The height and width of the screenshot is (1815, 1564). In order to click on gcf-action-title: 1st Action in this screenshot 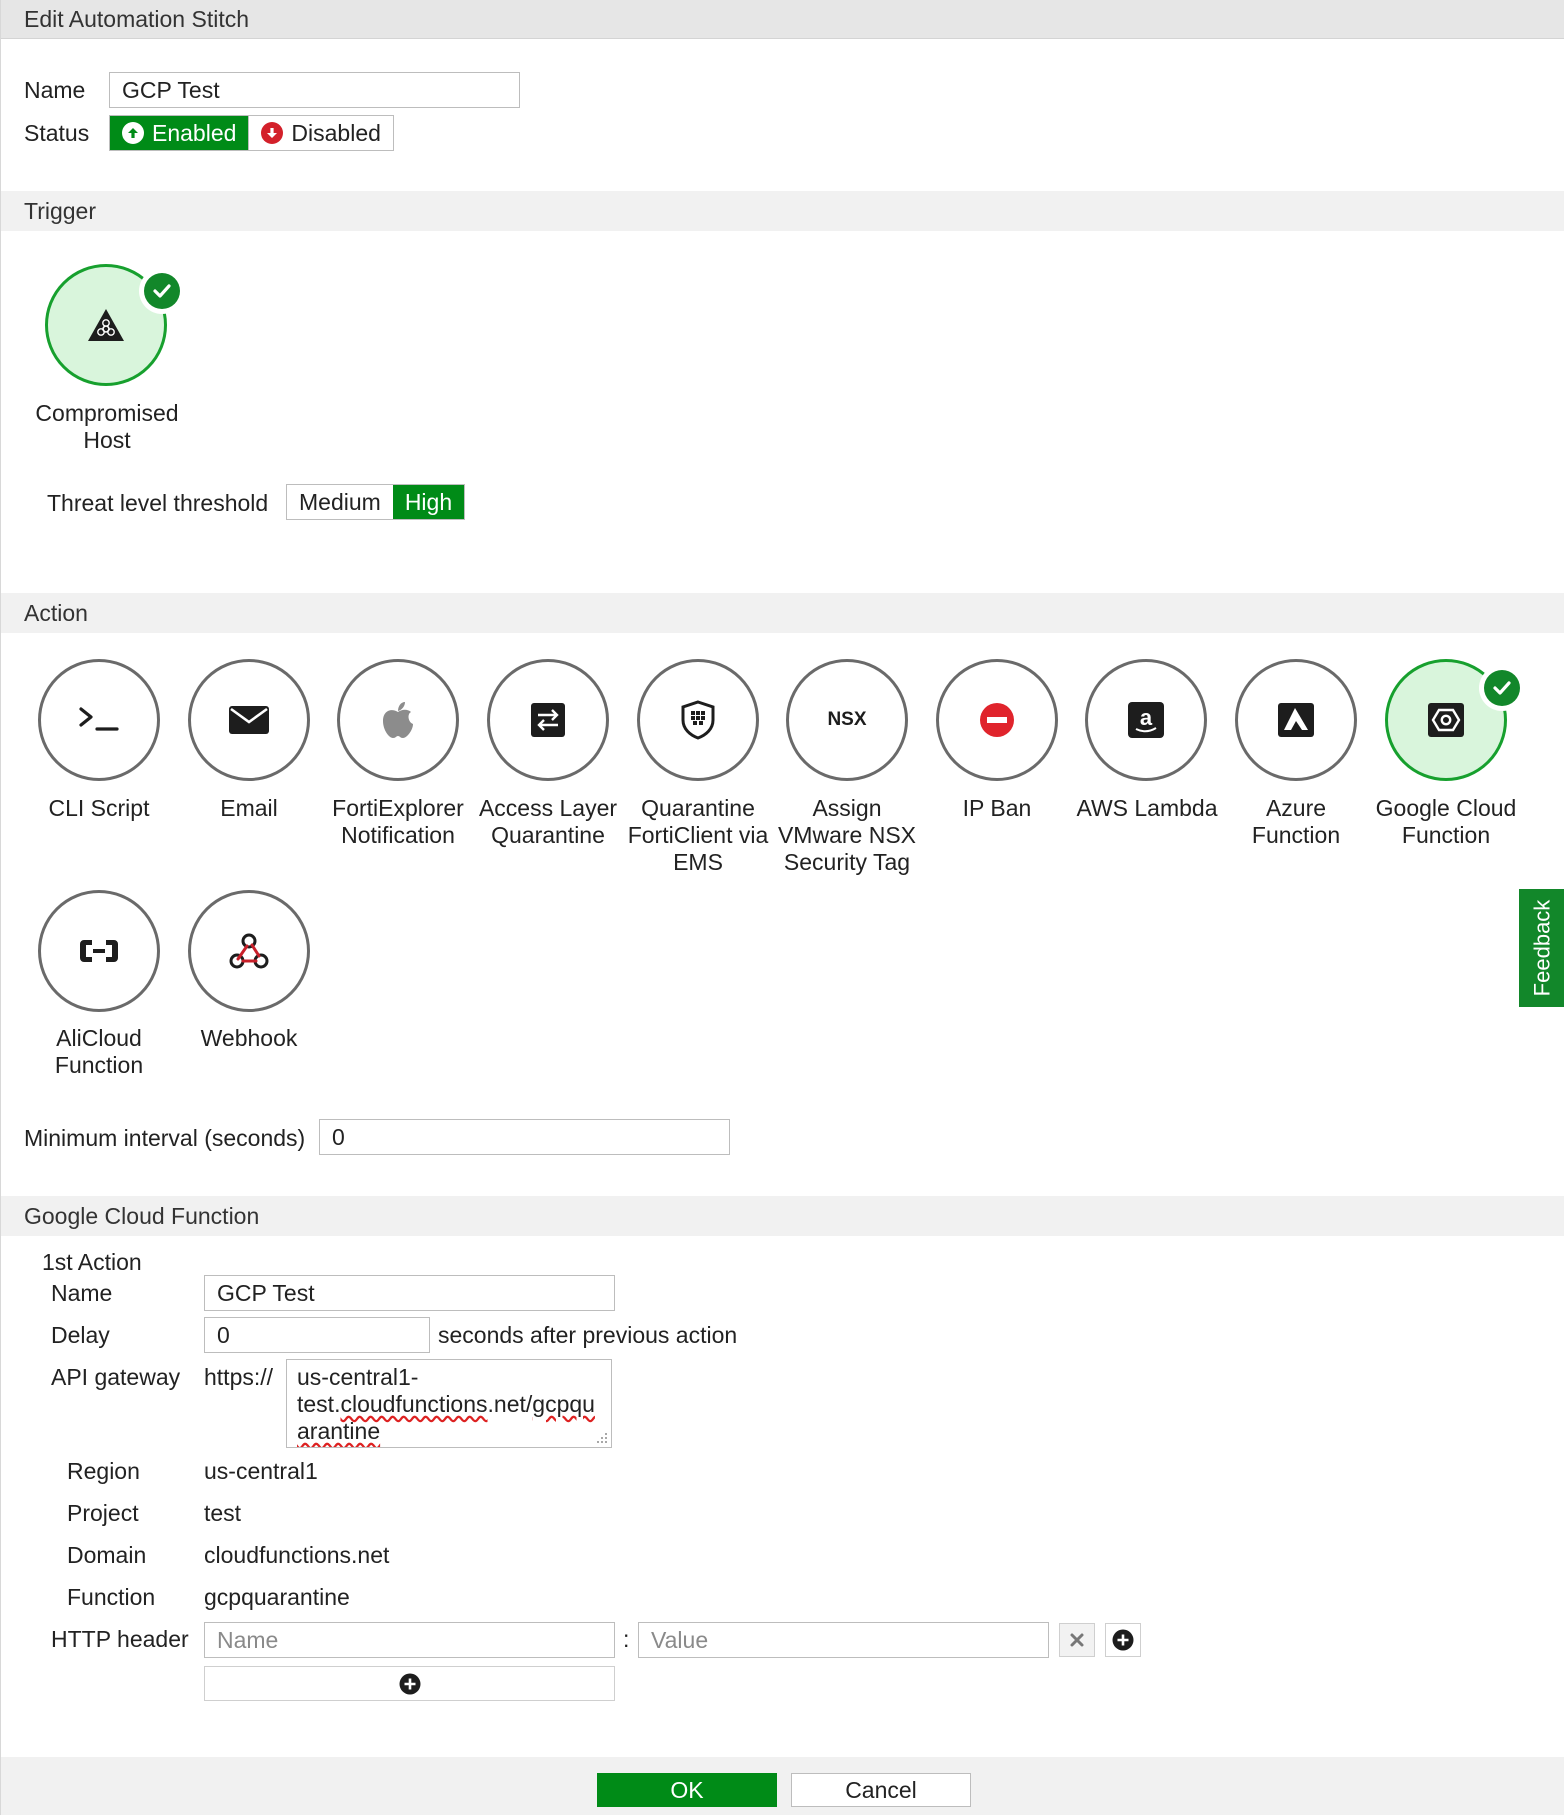, I will do `click(92, 1262)`.